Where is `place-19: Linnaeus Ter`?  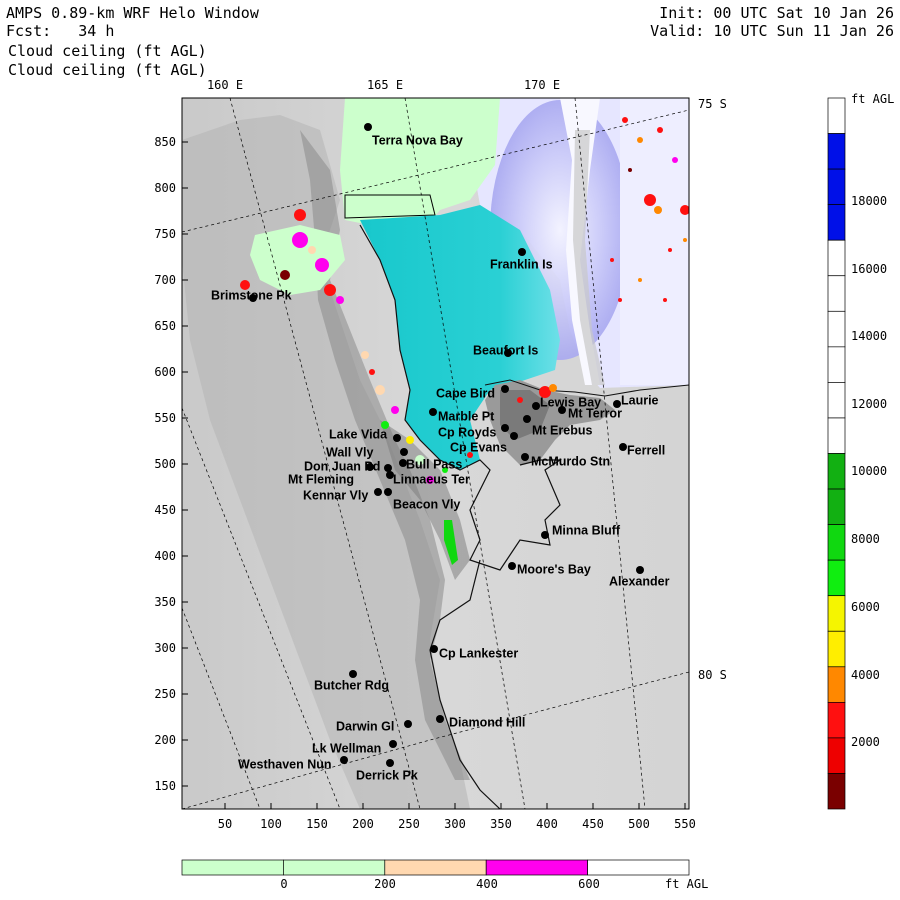
place-19: Linnaeus Ter is located at coordinates (428, 478).